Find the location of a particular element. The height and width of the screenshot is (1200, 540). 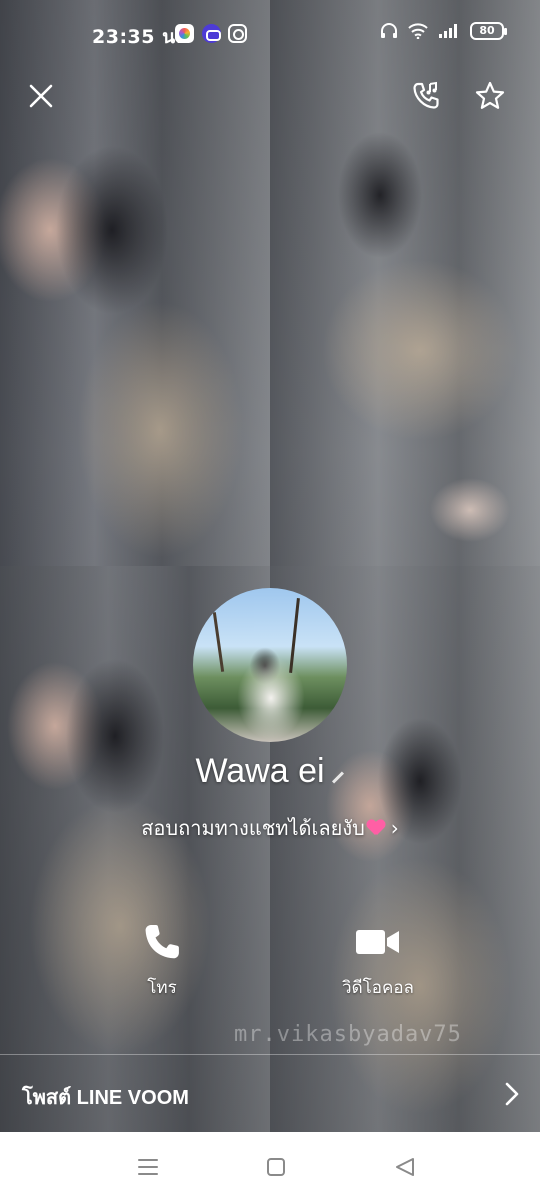

phone-icon is located at coordinates (162, 942).